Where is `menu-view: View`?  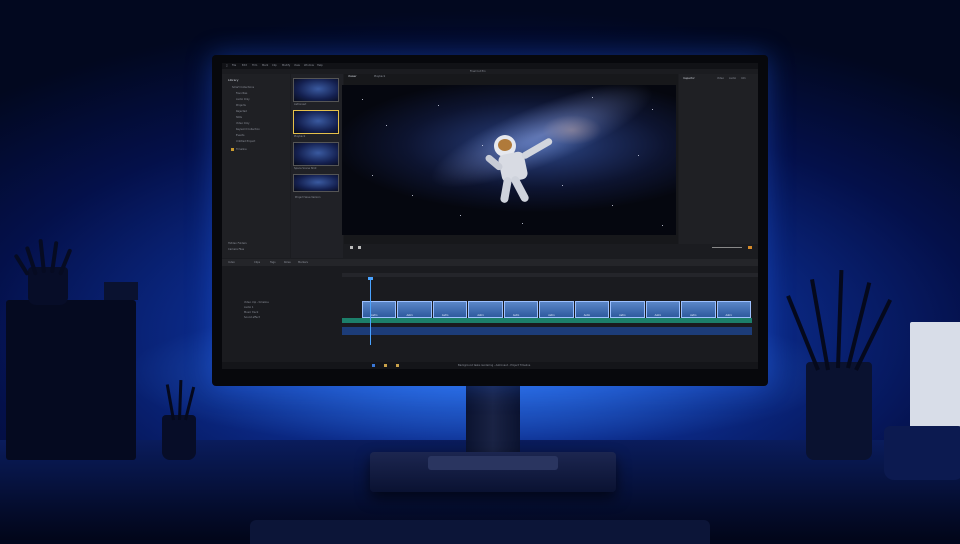
menu-view: View is located at coordinates (297, 65).